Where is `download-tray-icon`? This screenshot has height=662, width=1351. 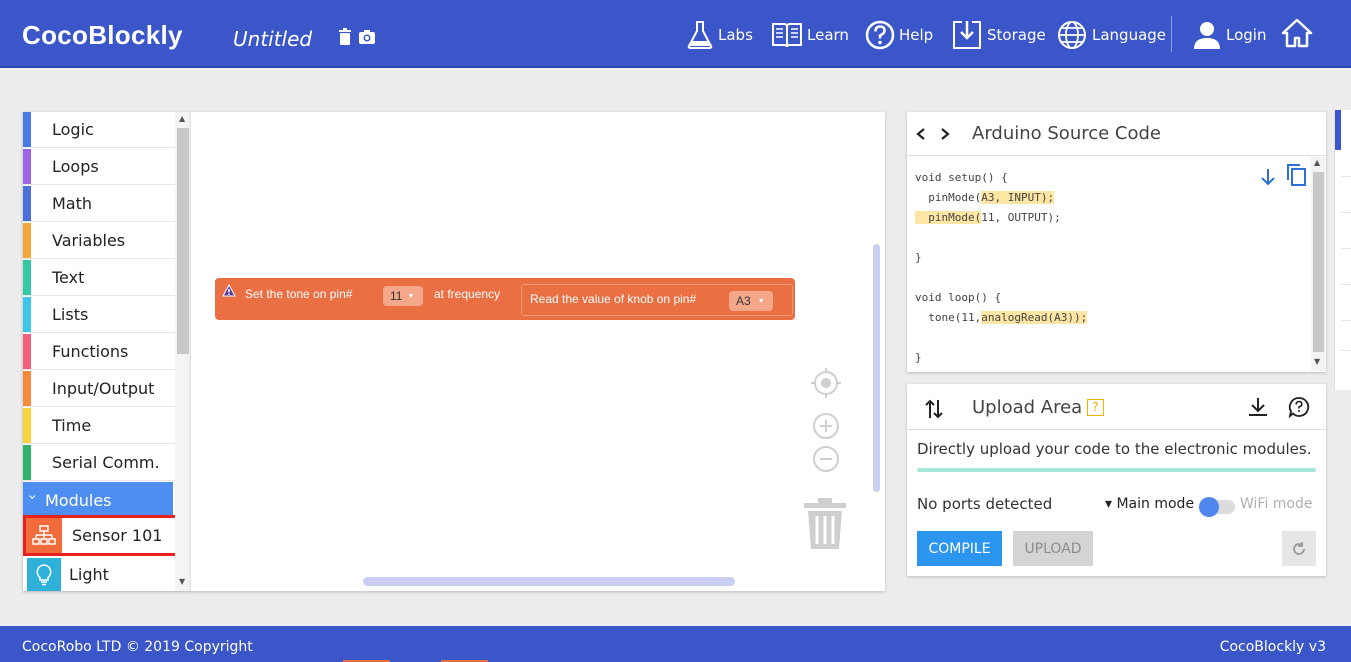 download-tray-icon is located at coordinates (1258, 407).